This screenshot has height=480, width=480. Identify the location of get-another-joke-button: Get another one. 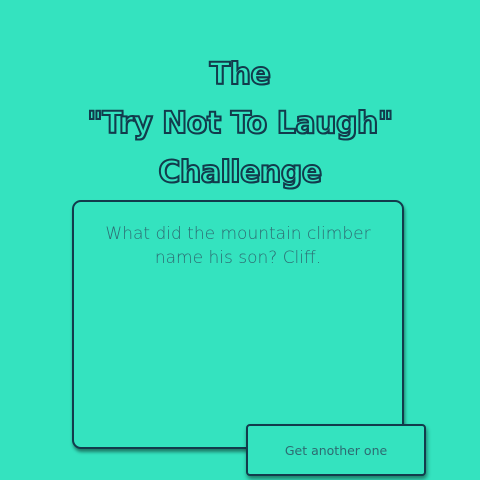
(336, 450).